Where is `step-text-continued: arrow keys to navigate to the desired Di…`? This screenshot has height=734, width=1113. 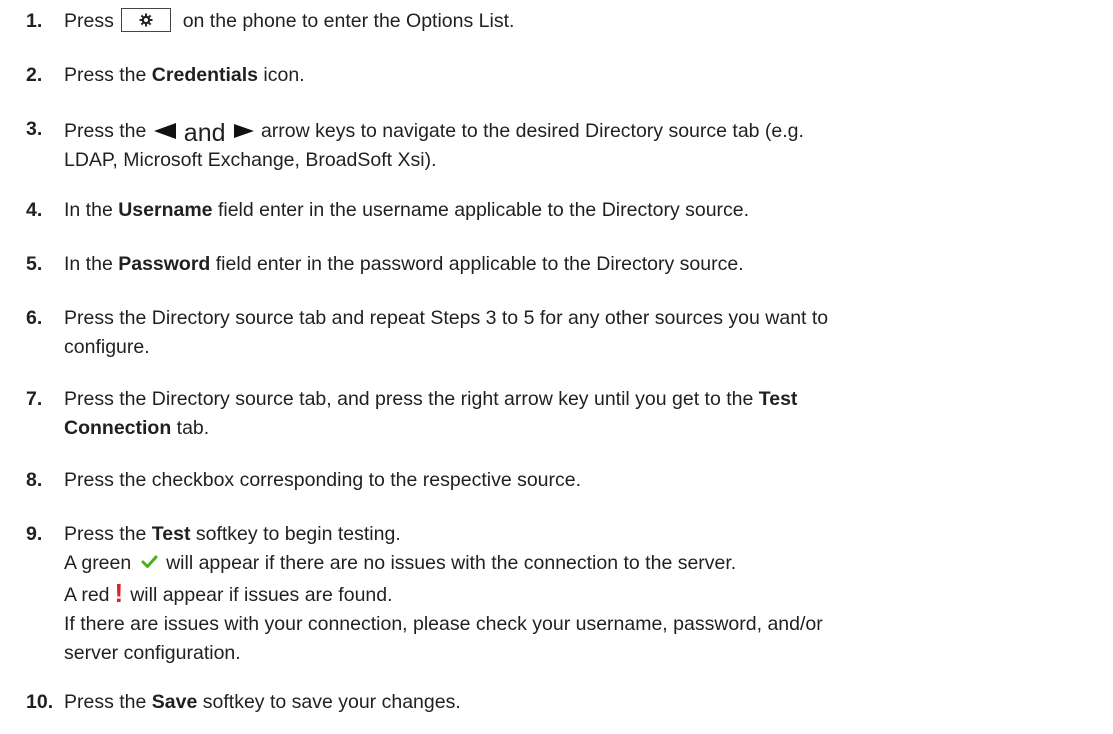 step-text-continued: arrow keys to navigate to the desired Di… is located at coordinates (532, 131).